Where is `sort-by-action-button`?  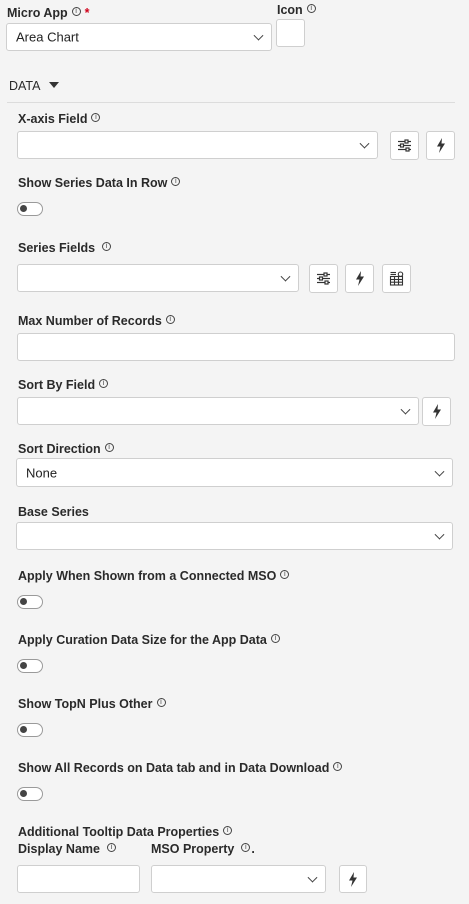
sort-by-action-button is located at coordinates (436, 411).